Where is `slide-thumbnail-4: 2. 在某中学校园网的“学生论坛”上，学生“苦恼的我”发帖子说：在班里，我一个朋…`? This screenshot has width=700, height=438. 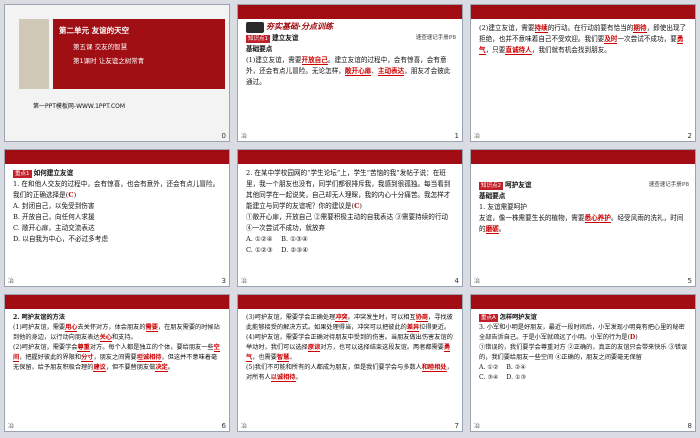 slide-thumbnail-4: 2. 在某中学校园网的“学生论坛”上，学生“苦恼的我”发帖子说：在班里，我一个朋… is located at coordinates (350, 218).